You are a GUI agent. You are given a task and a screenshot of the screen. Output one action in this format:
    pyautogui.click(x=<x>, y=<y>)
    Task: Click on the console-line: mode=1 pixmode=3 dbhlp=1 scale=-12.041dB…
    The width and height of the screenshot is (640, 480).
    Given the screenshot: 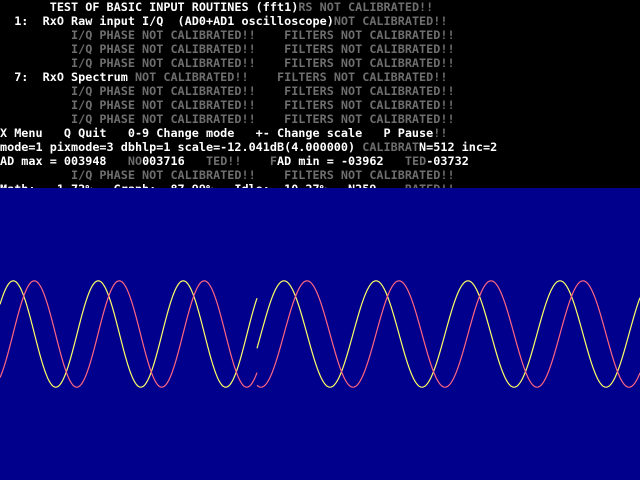 What is the action you would take?
    pyautogui.click(x=248, y=147)
    